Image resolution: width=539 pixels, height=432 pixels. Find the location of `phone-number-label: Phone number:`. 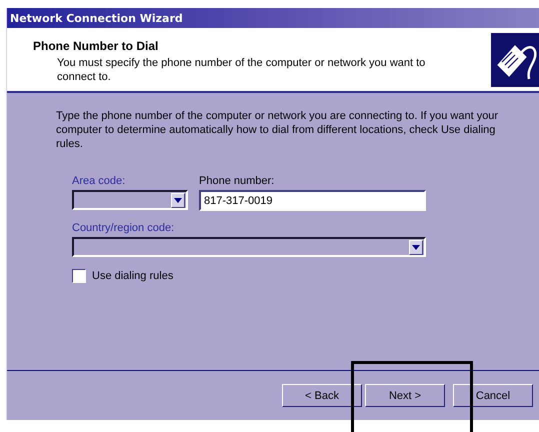

phone-number-label: Phone number: is located at coordinates (237, 181).